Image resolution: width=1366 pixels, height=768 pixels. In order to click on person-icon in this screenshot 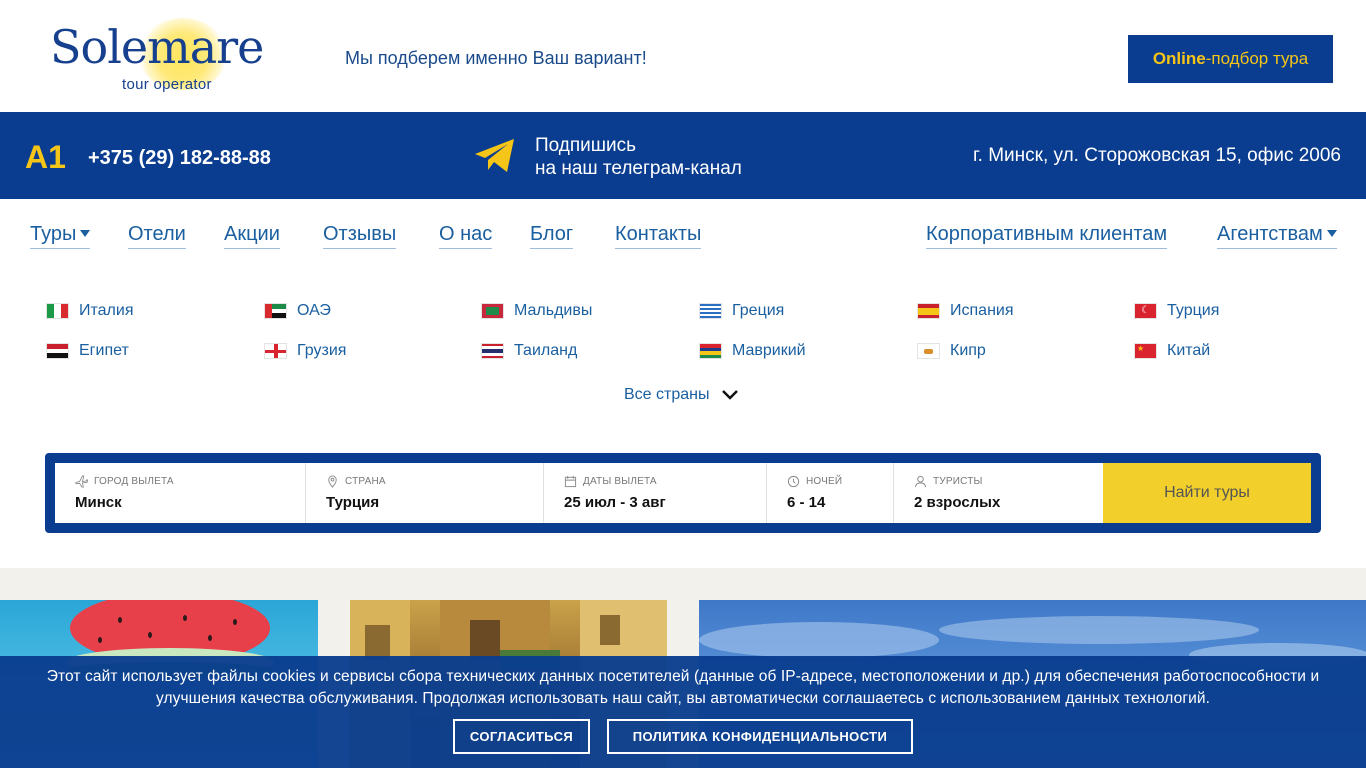, I will do `click(920, 481)`.